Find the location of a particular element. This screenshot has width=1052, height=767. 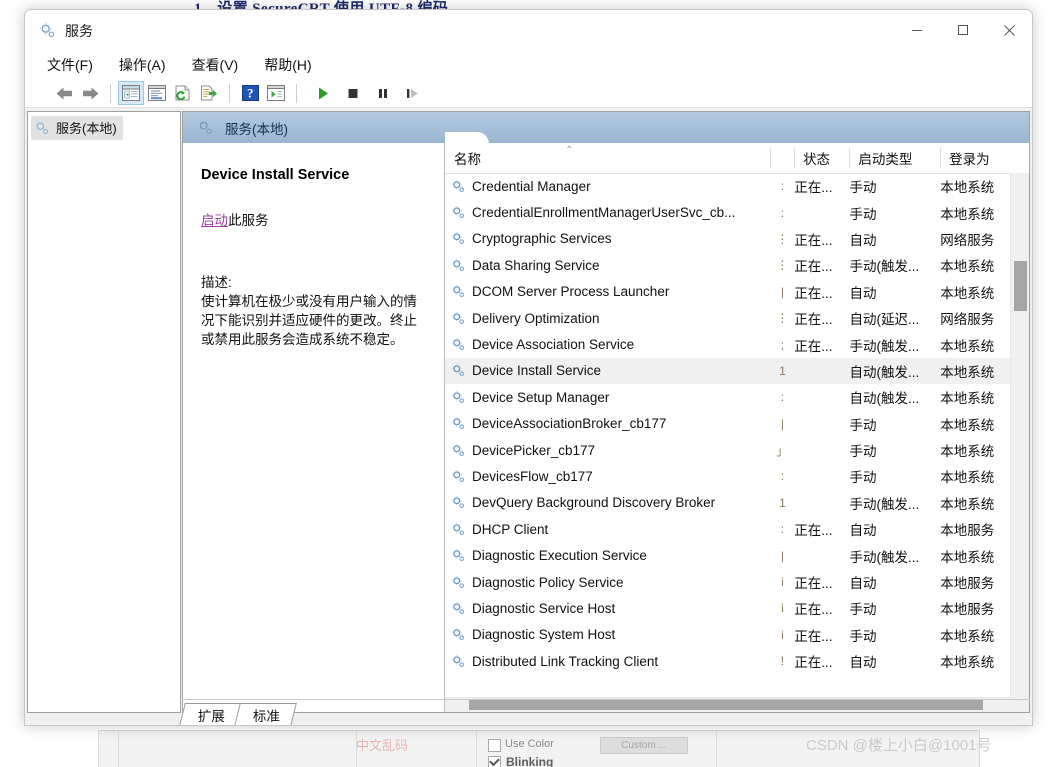

table-row: Diagnostic System Host i 正在... 手动 本地系统 is located at coordinates (737, 635).